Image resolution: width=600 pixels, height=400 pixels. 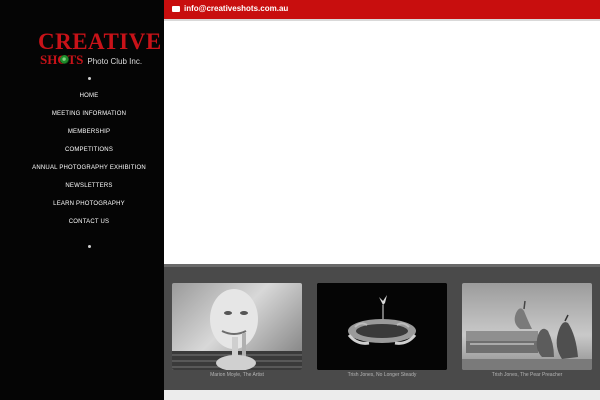 I want to click on camera-lens-icon, so click(x=64, y=59).